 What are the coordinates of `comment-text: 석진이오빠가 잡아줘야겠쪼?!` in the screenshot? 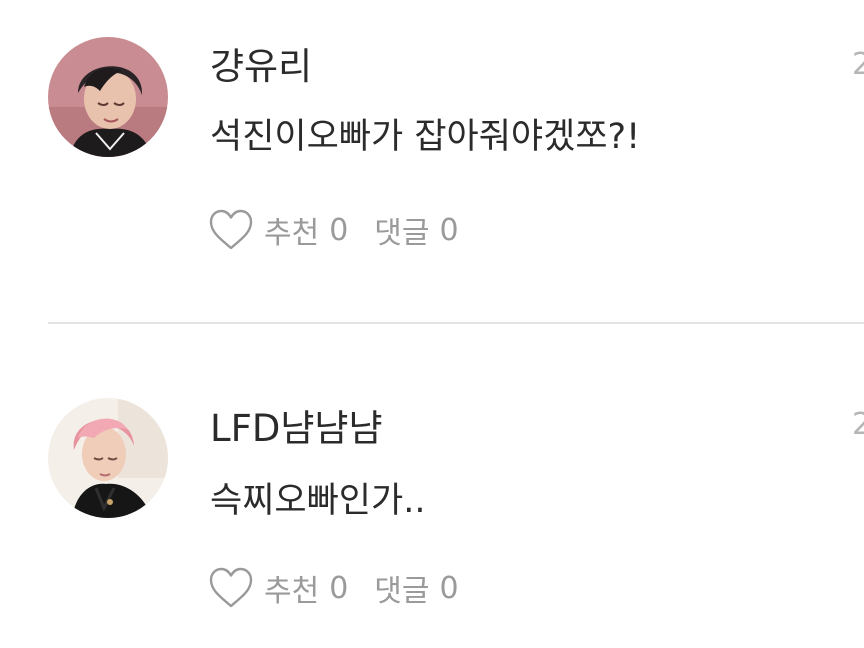 It's located at (425, 137).